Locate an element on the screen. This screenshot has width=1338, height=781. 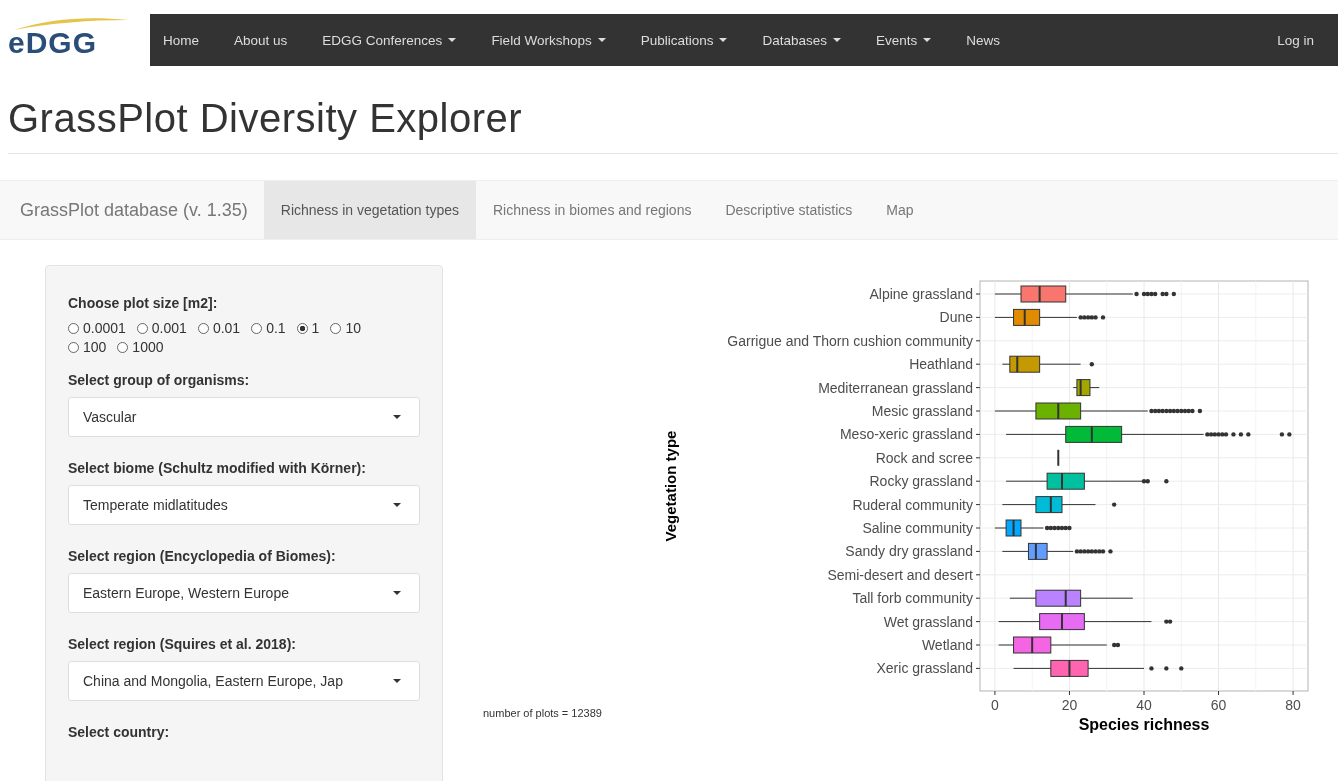
tab: Map is located at coordinates (900, 210).